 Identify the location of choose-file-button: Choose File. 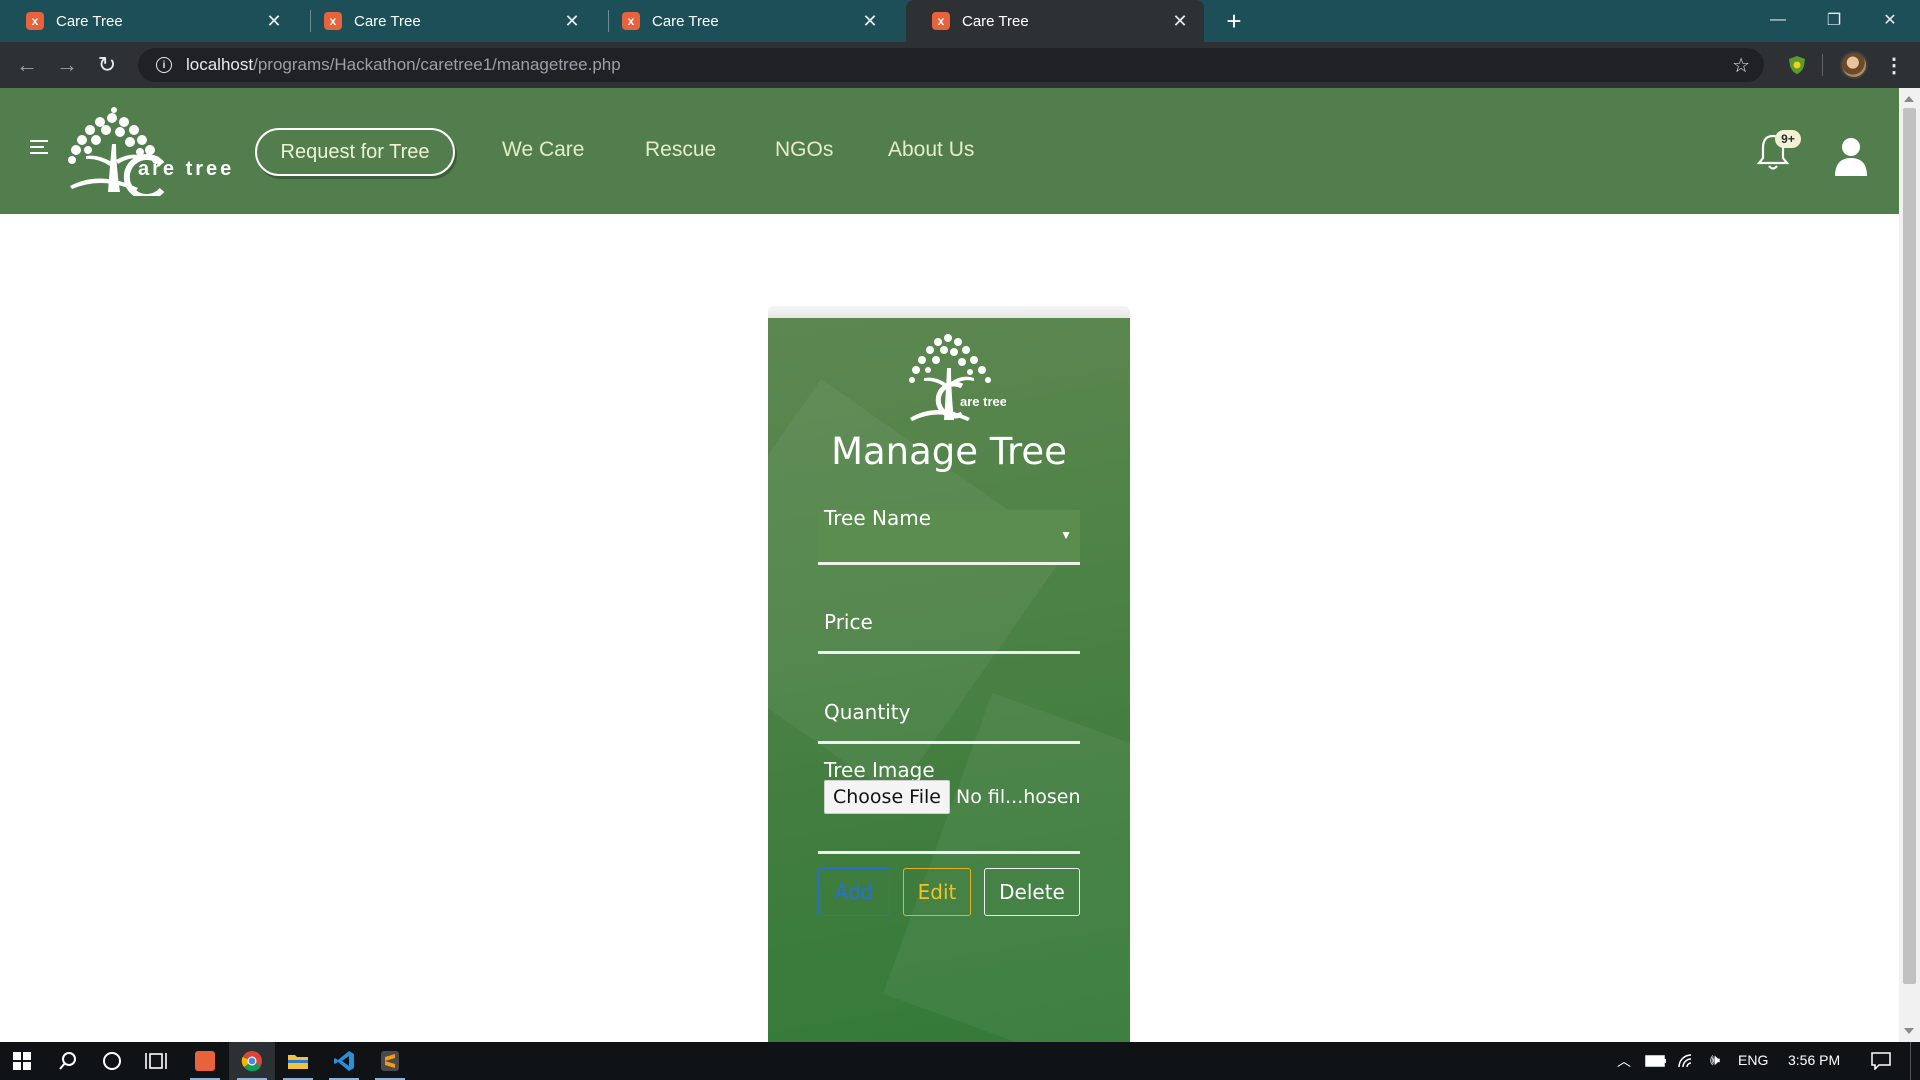
(887, 797).